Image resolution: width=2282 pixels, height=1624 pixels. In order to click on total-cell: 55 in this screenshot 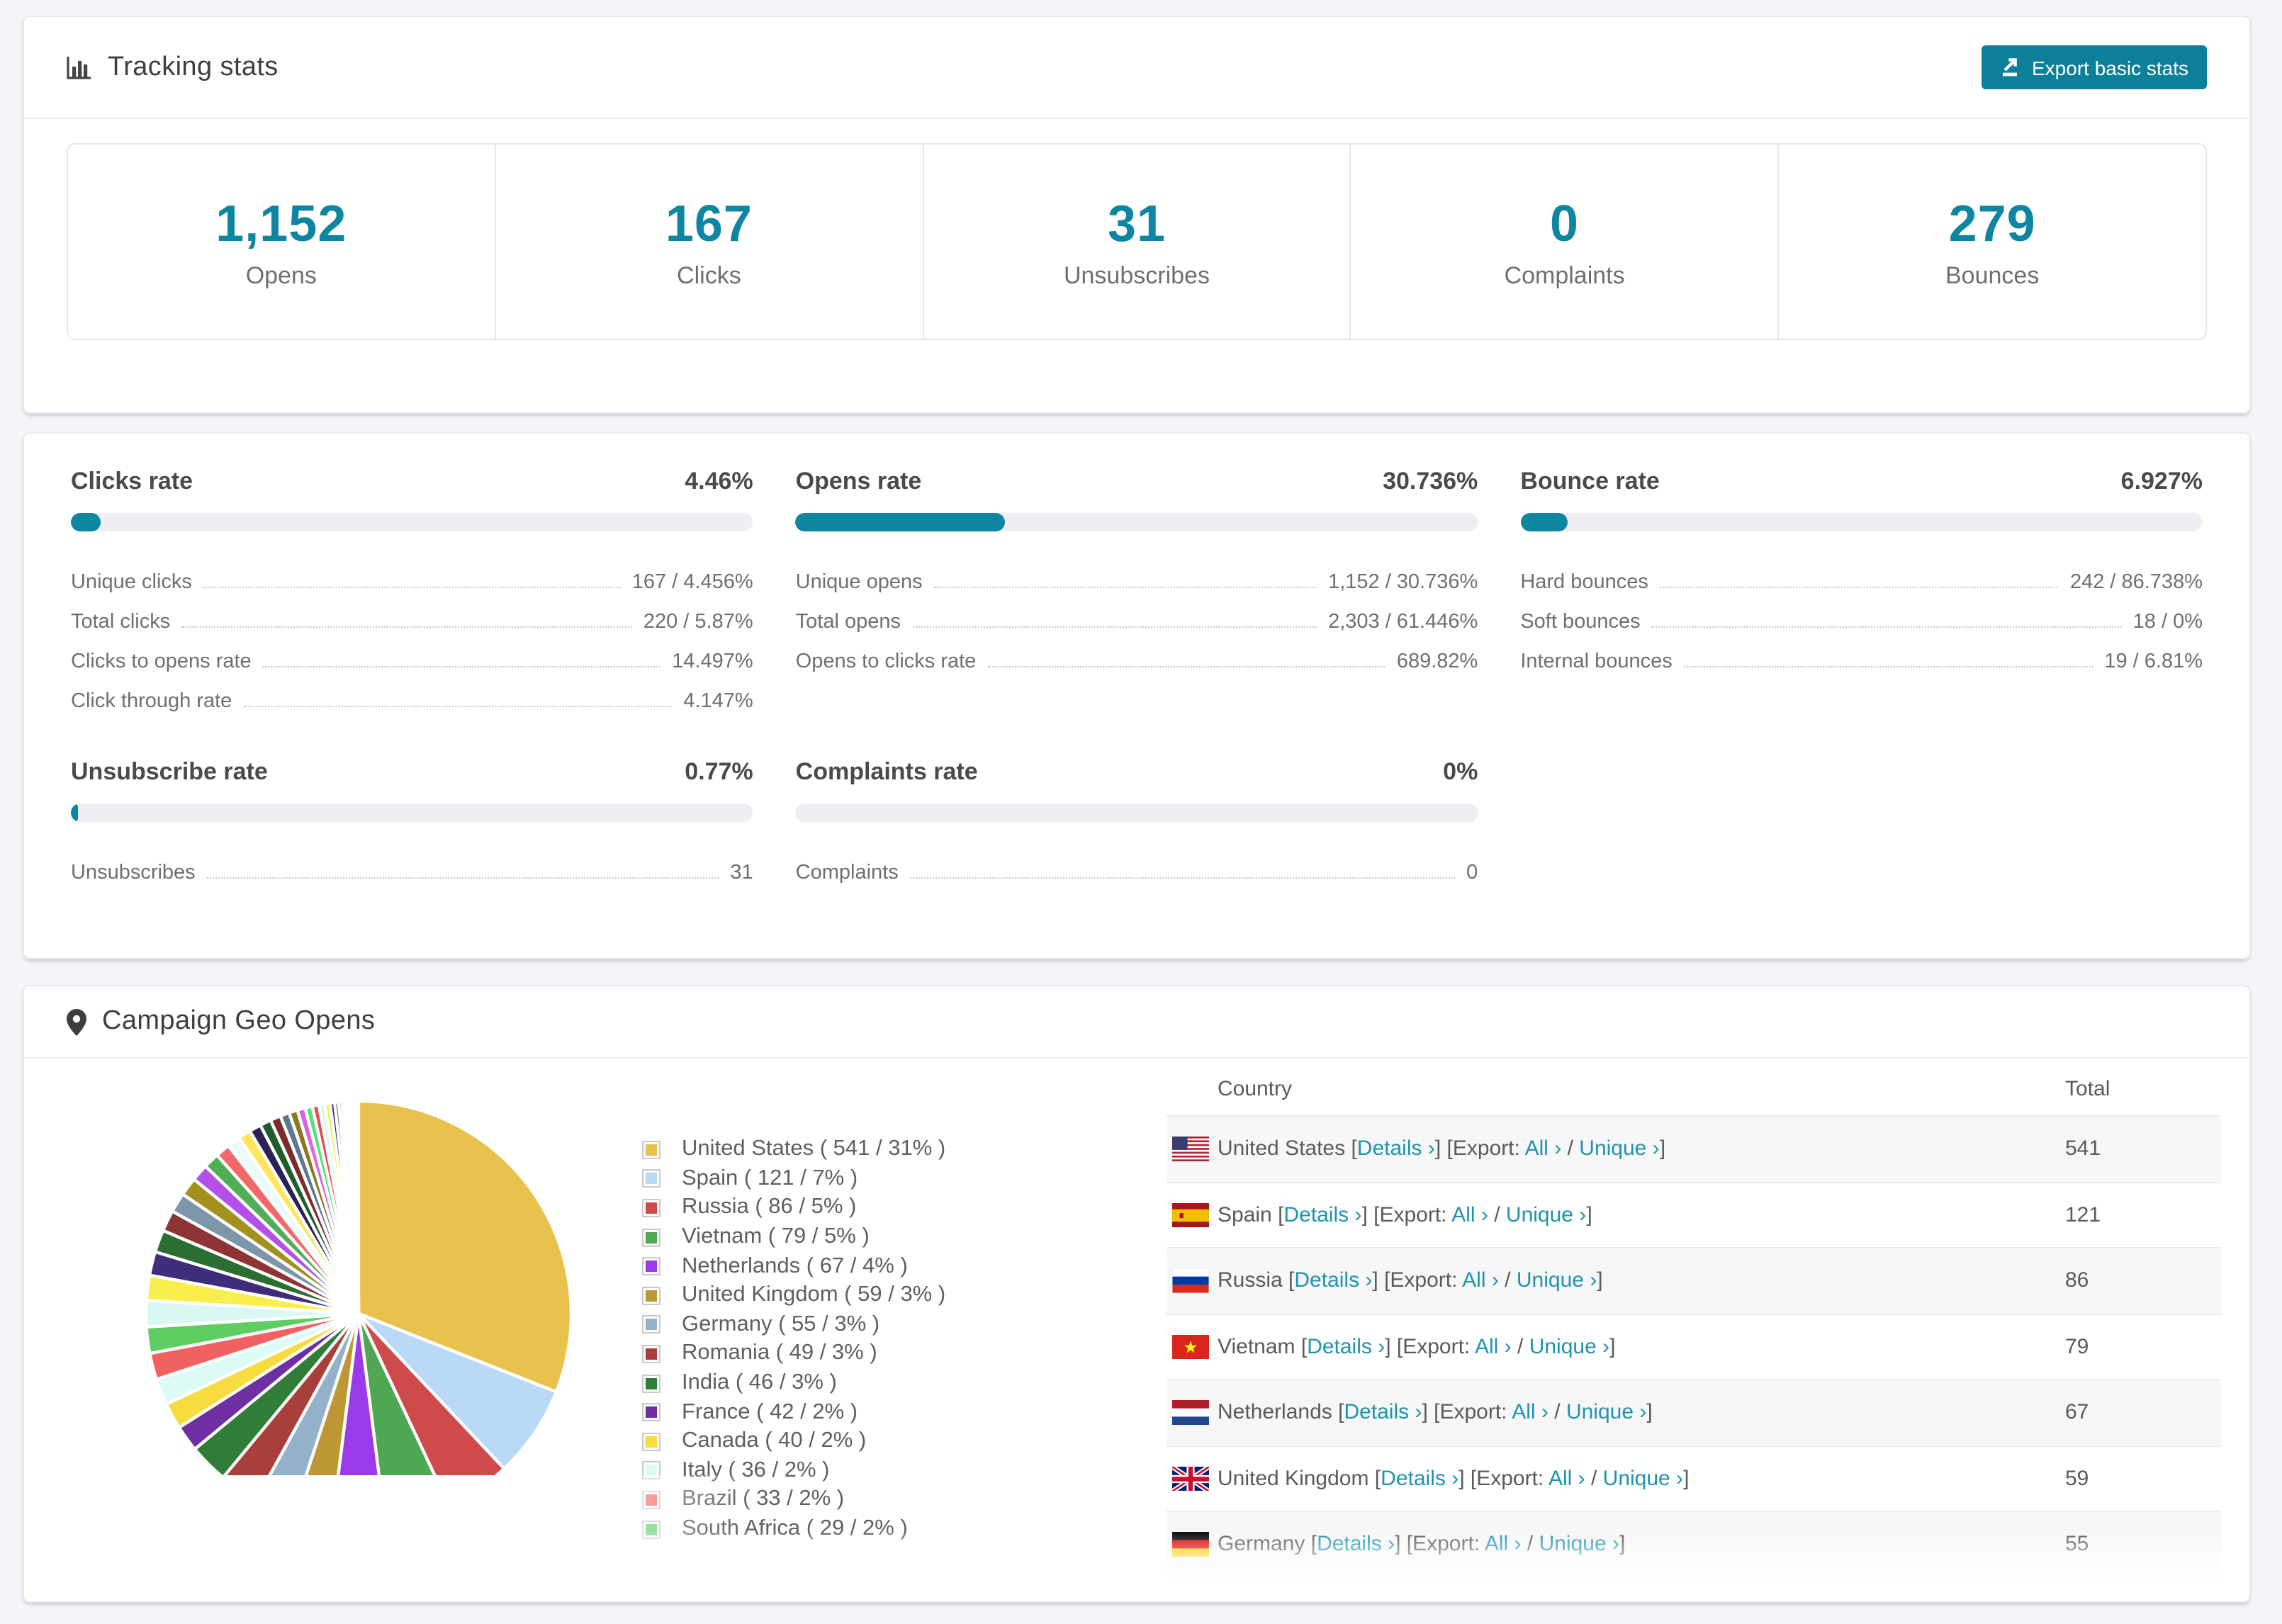, I will do `click(2077, 1545)`.